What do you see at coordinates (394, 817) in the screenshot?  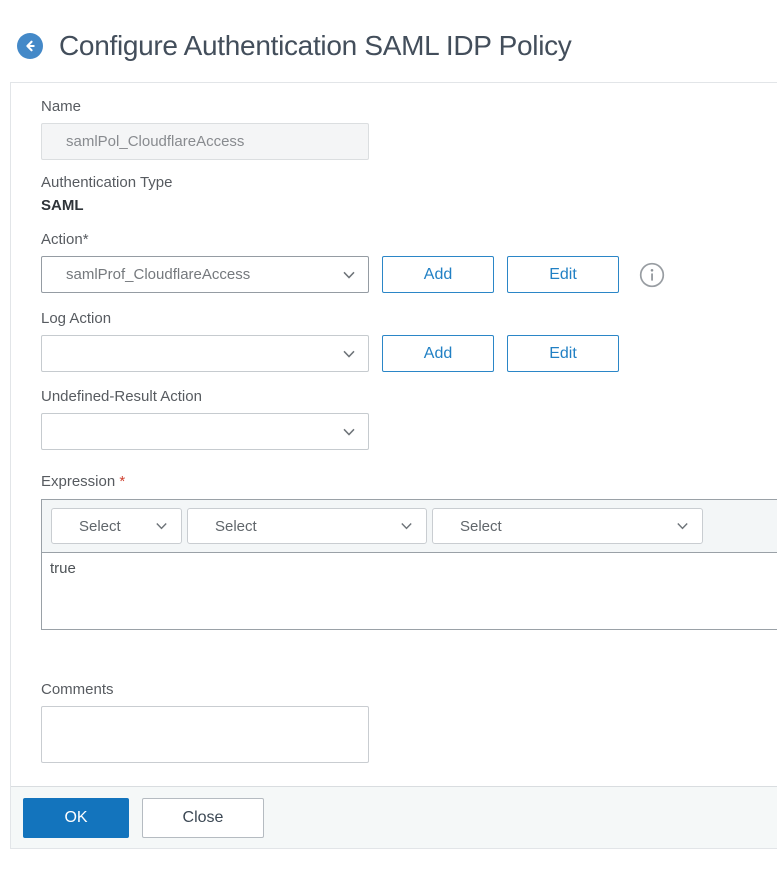 I see `form-footer: OK Close` at bounding box center [394, 817].